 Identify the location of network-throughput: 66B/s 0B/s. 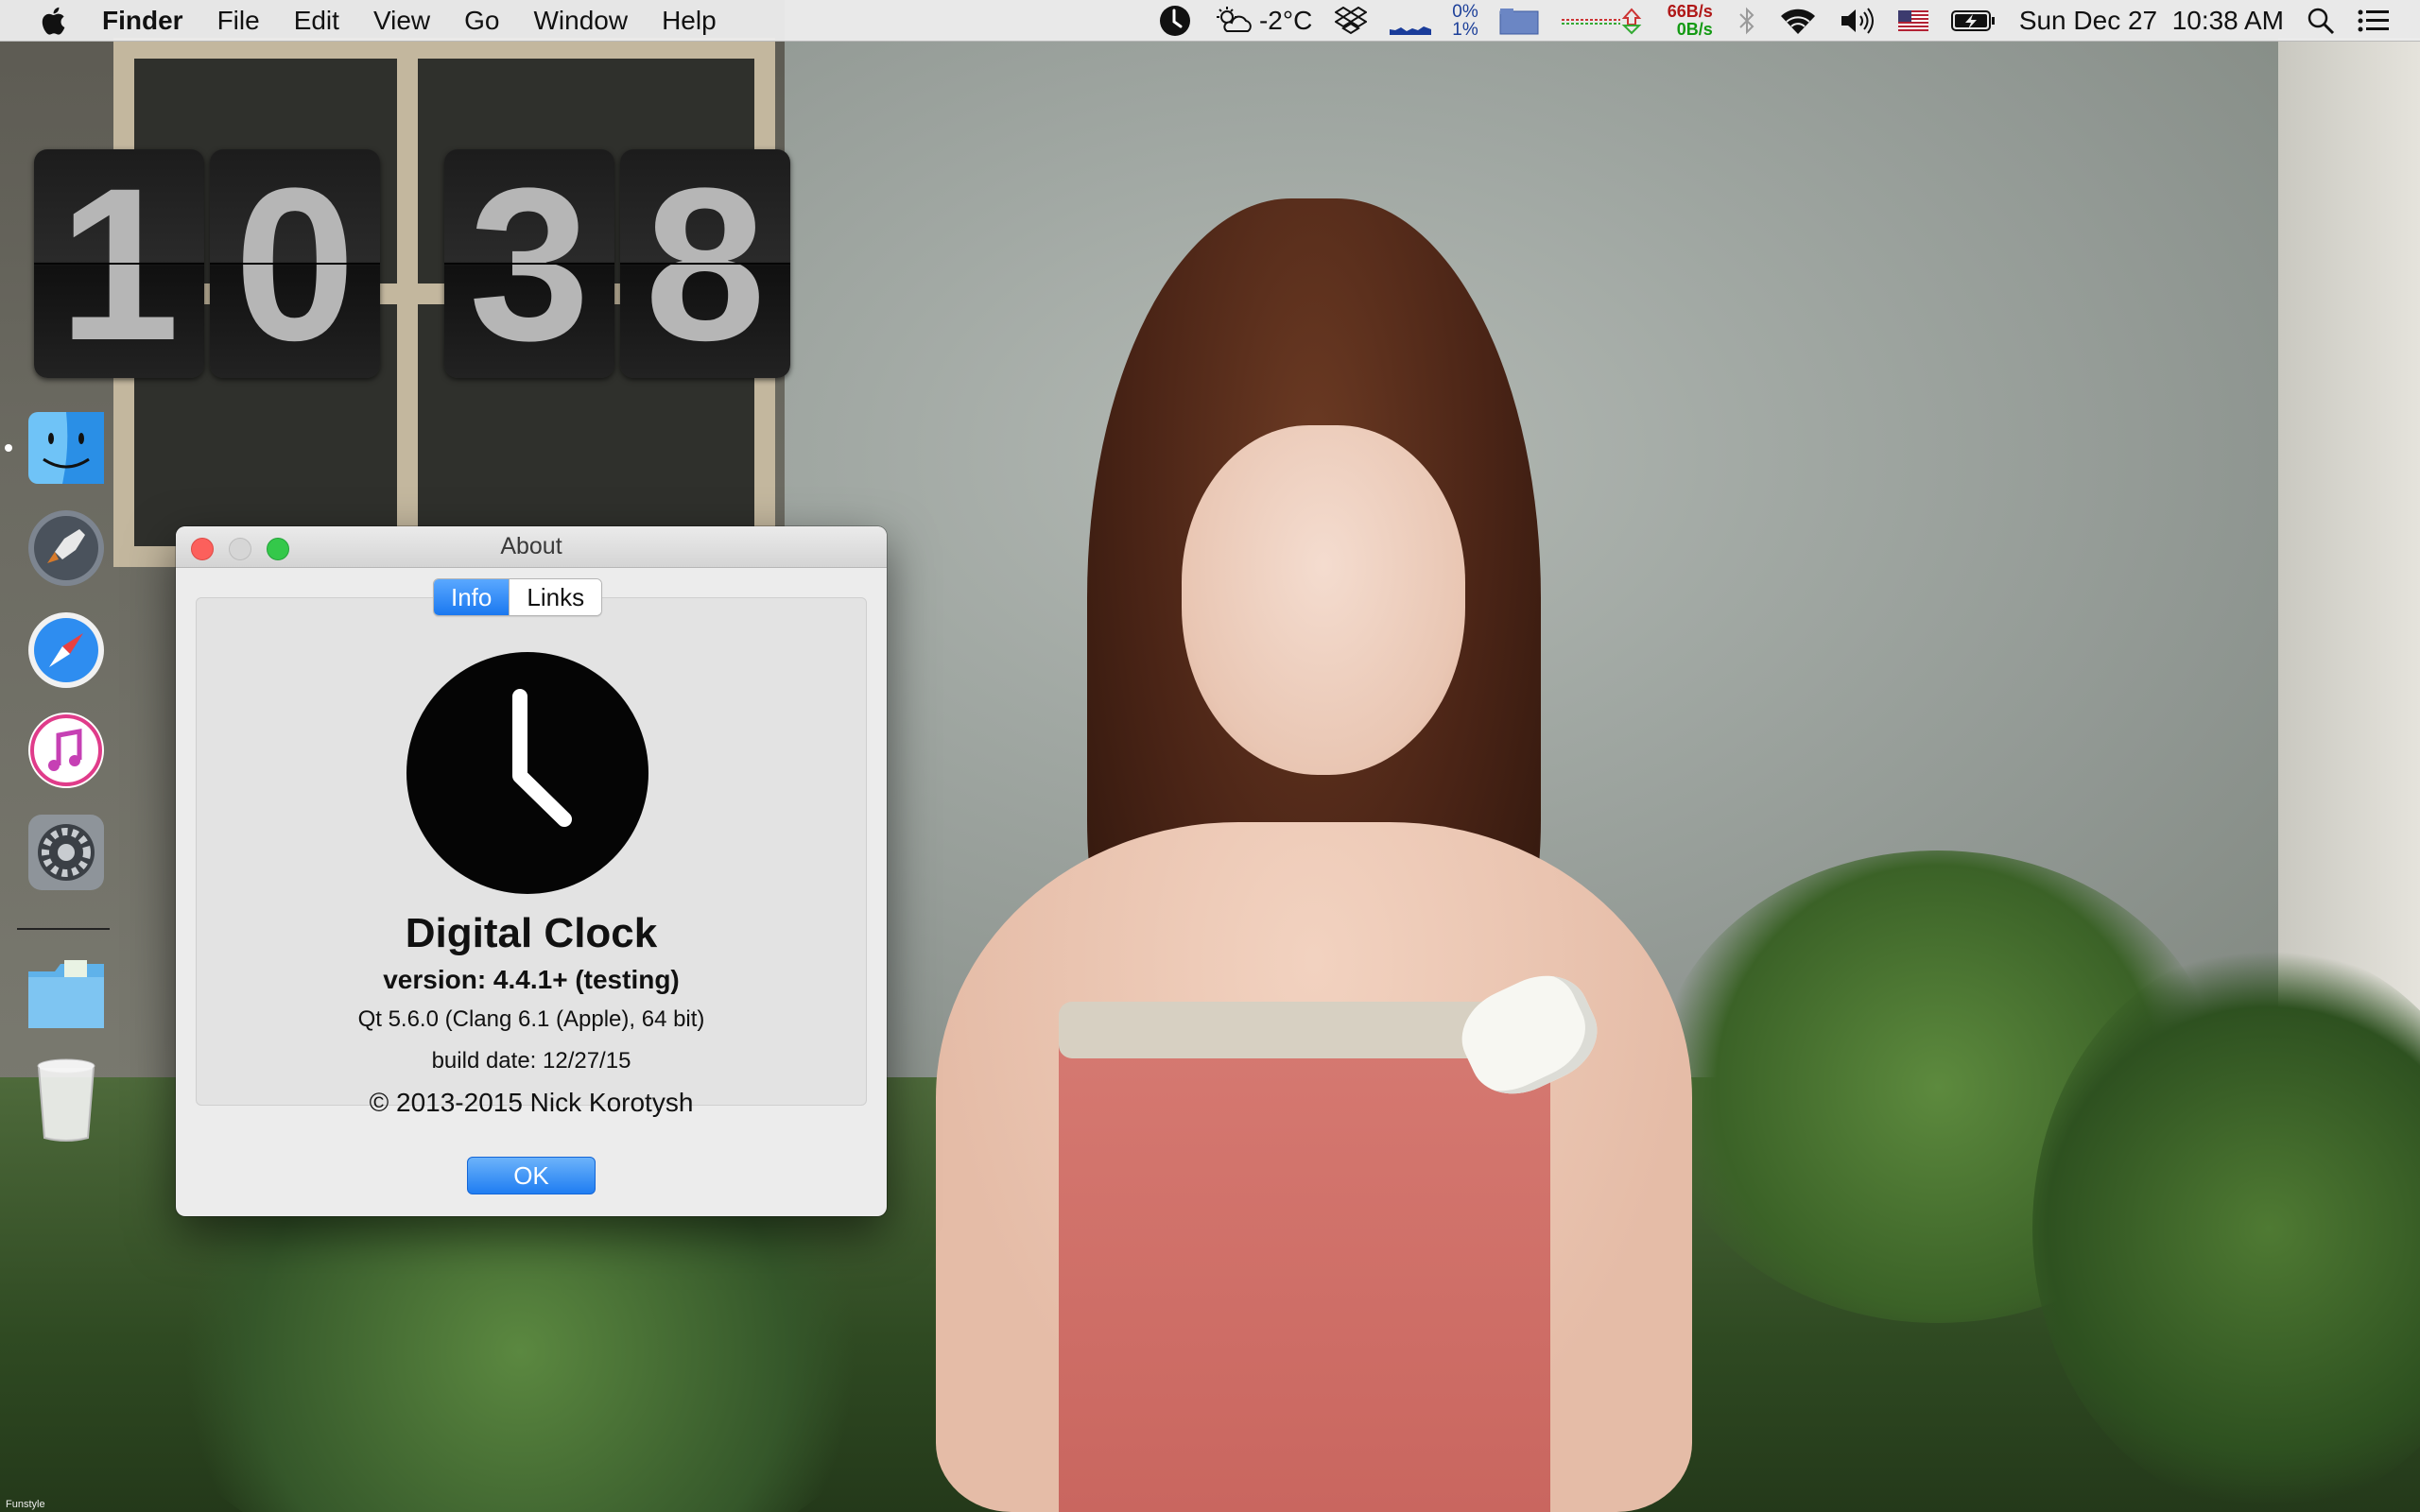
(1690, 21).